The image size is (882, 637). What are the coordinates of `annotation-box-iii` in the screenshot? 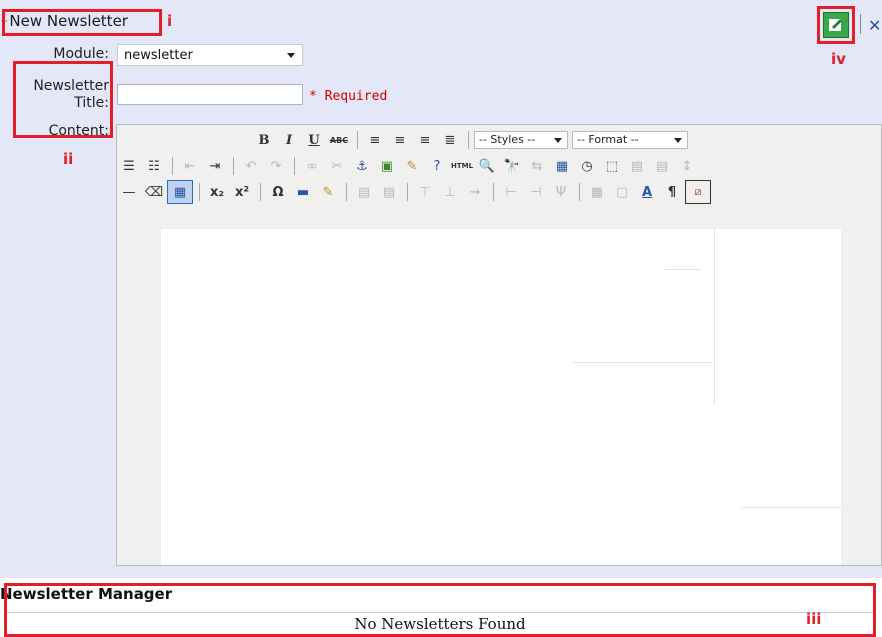 It's located at (440, 610).